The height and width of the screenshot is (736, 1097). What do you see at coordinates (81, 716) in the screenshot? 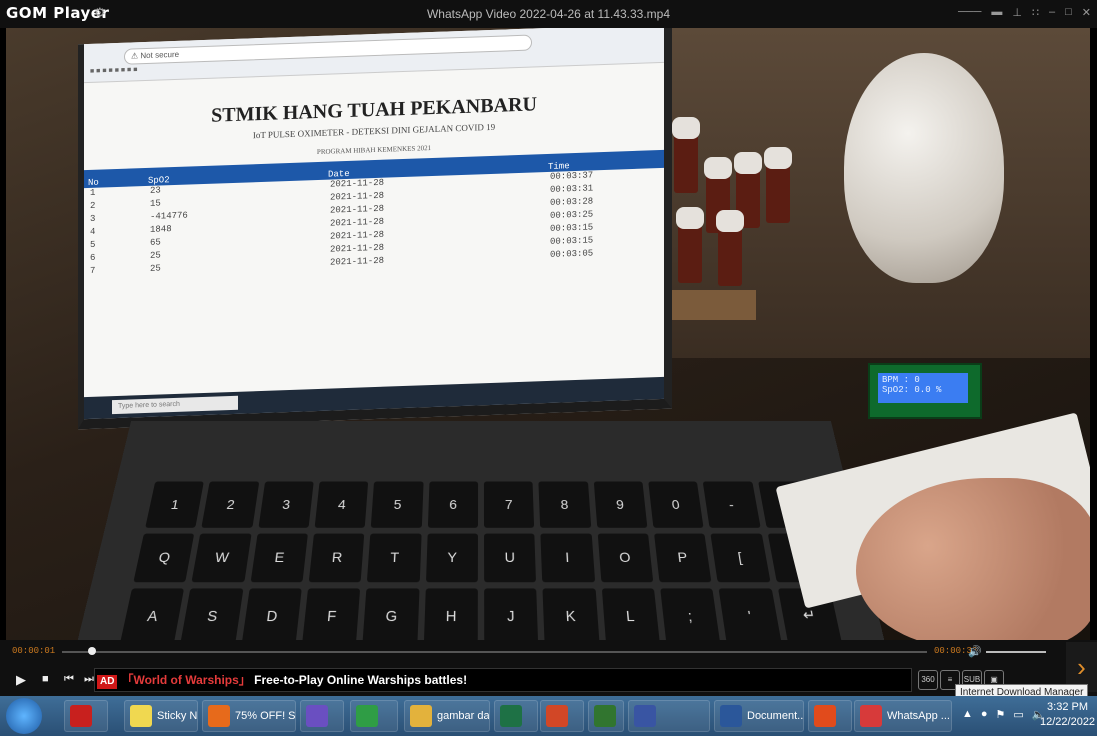
I see `pdf-icon` at bounding box center [81, 716].